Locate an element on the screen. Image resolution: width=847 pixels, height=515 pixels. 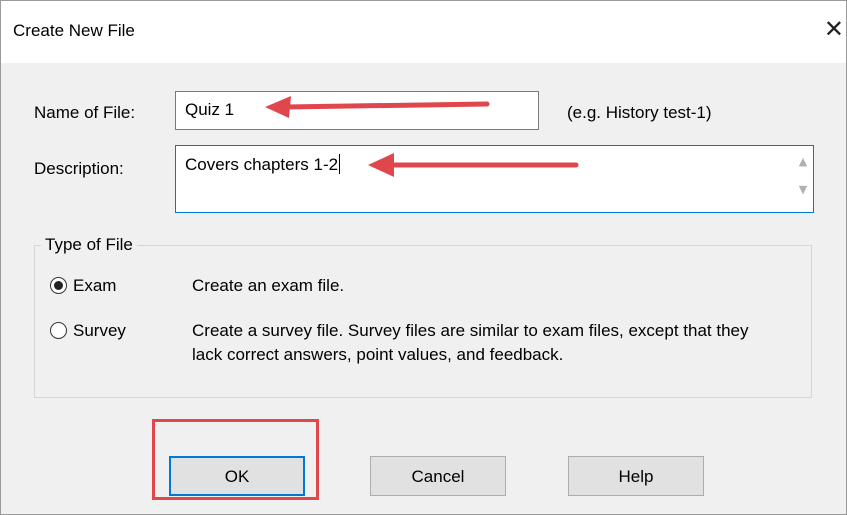
close-icon: ✕ is located at coordinates (834, 29).